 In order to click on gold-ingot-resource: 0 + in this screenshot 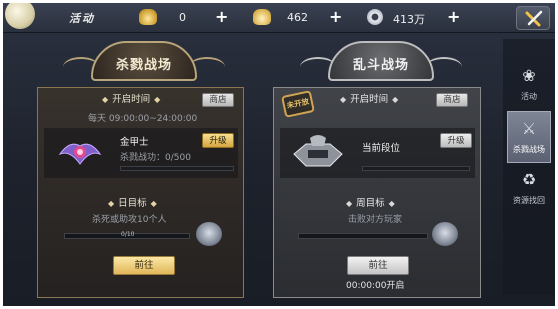, I will do `click(194, 17)`.